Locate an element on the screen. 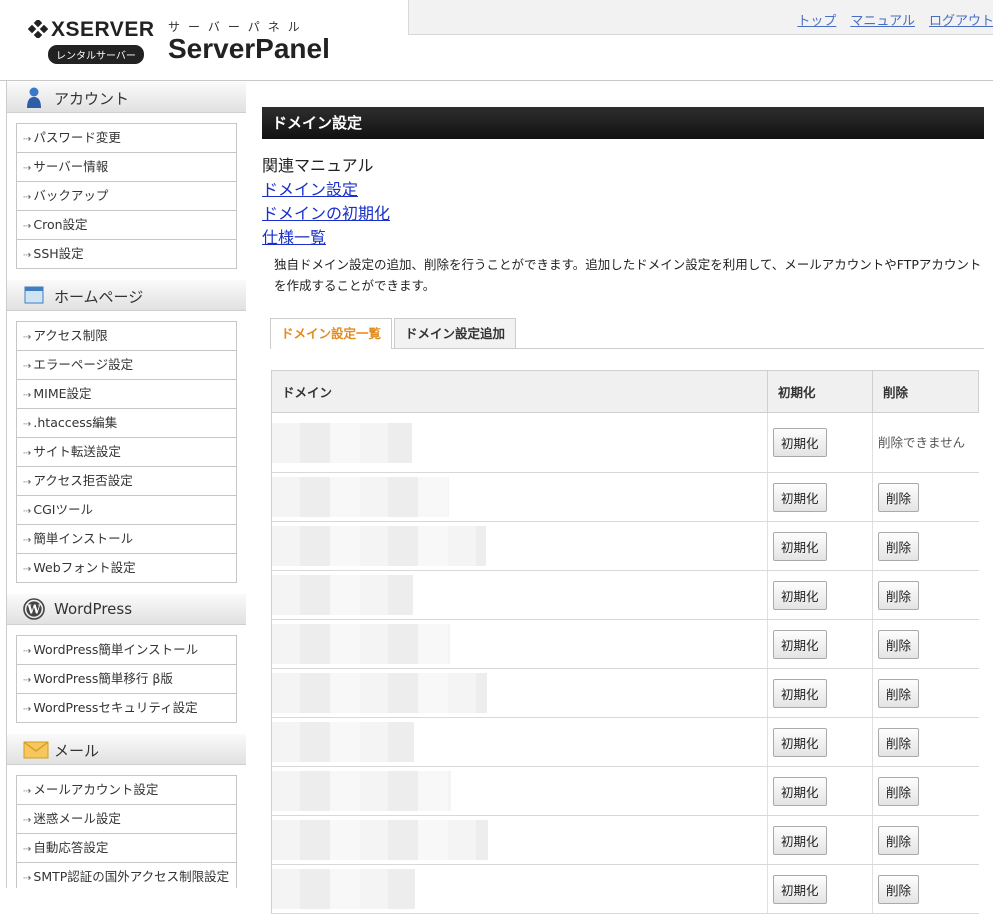 Image resolution: width=993 pixels, height=914 pixels. sidebar-item: ⇢ Webフォント設定 is located at coordinates (126, 568).